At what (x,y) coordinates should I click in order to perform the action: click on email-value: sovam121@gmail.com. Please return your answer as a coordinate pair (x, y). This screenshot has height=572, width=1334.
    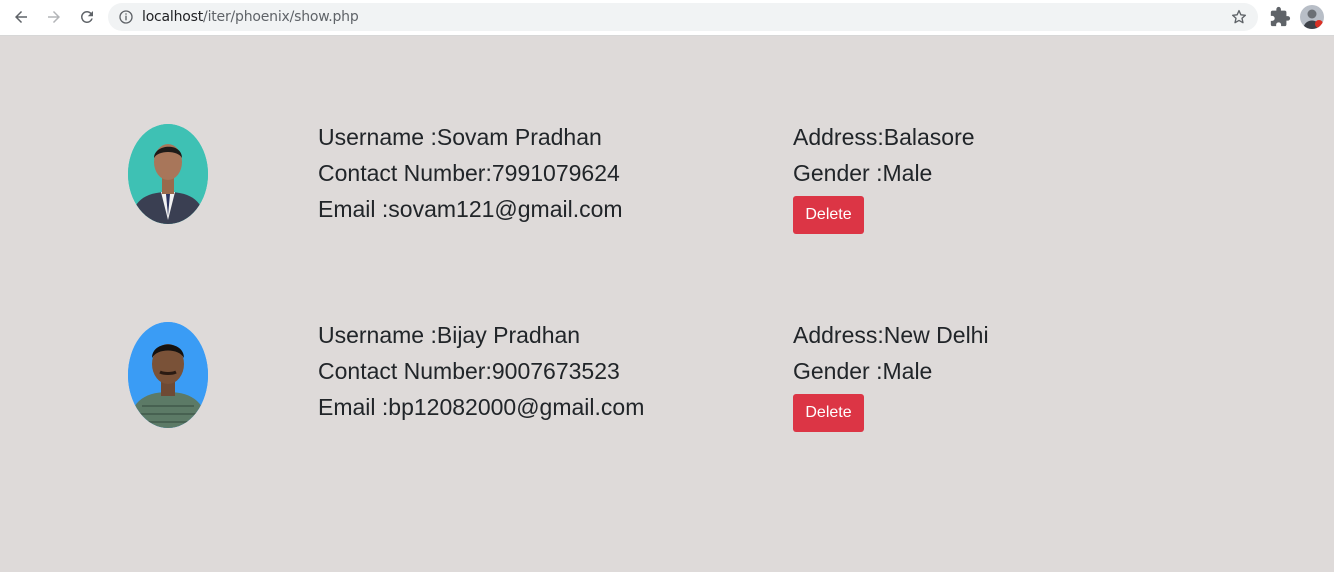
    Looking at the image, I should click on (505, 209).